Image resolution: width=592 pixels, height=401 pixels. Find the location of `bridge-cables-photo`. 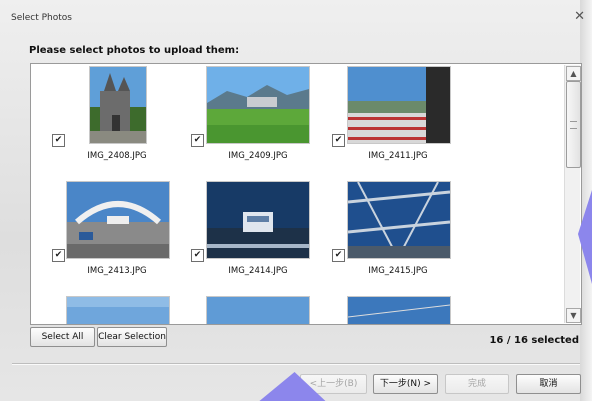

bridge-cables-photo is located at coordinates (399, 220).